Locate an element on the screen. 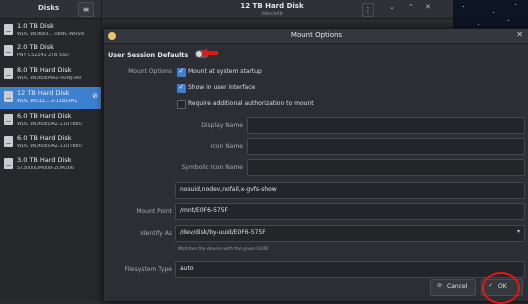  identify-as-label: Identify As is located at coordinates (156, 233).